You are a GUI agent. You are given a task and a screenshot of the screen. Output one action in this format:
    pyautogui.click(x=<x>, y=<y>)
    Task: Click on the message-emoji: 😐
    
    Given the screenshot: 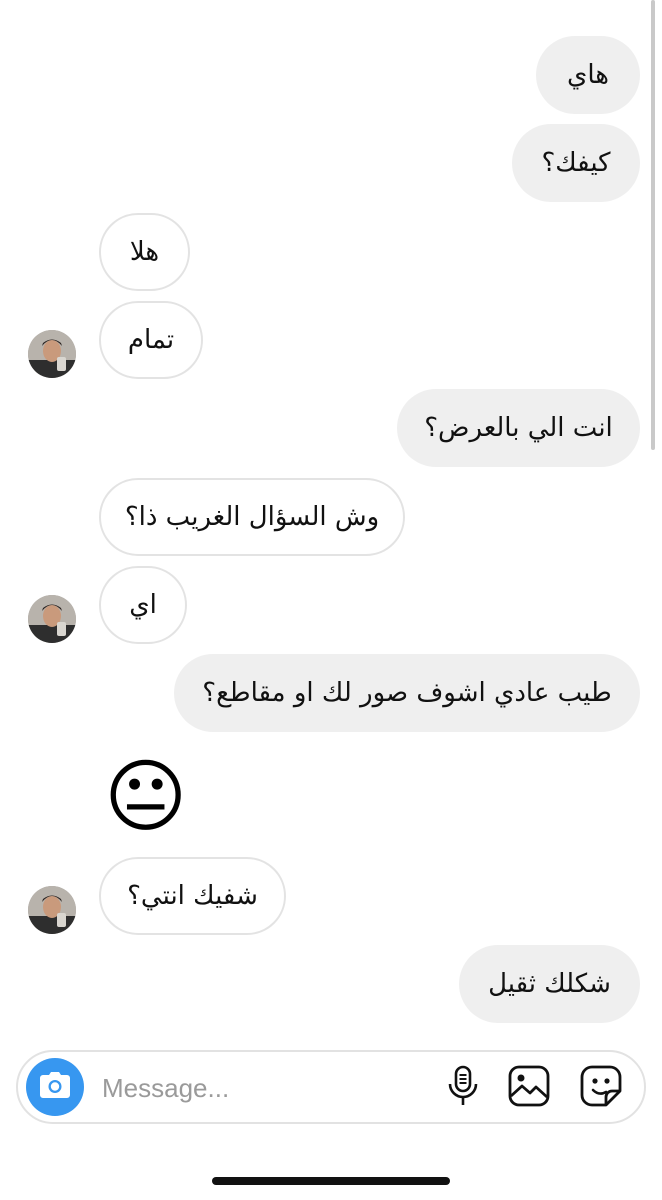 What is the action you would take?
    pyautogui.click(x=145, y=797)
    